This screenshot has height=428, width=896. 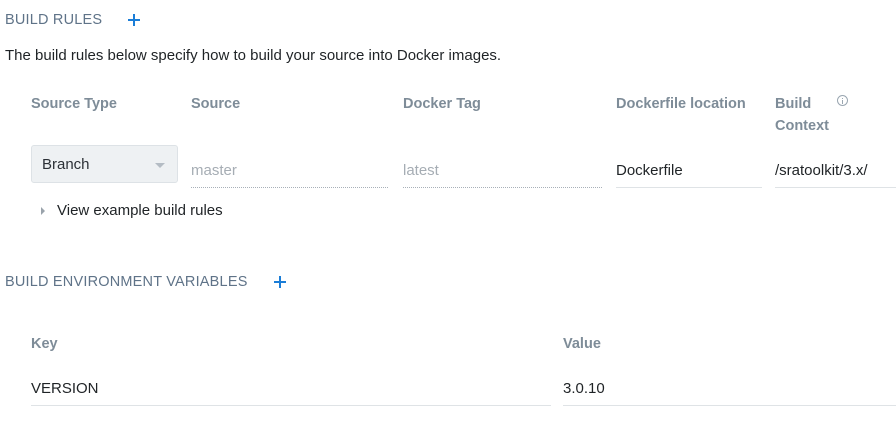 I want to click on source-type-value: Branch, so click(x=66, y=164).